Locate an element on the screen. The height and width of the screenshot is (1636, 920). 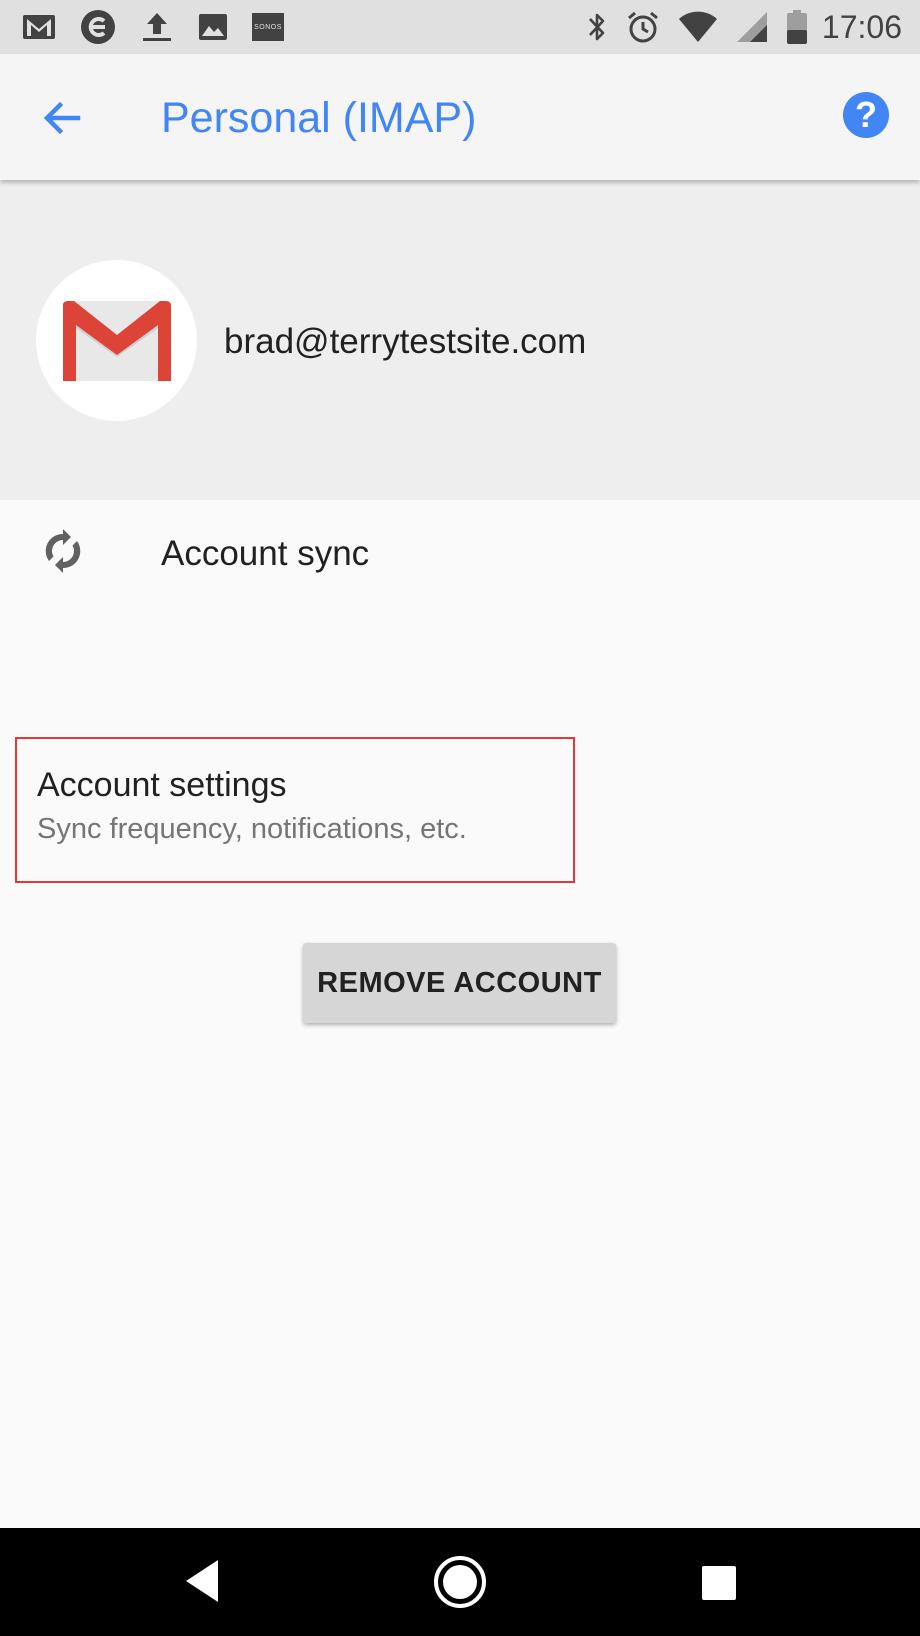
account-sync-row: Account sync is located at coordinates (460, 554).